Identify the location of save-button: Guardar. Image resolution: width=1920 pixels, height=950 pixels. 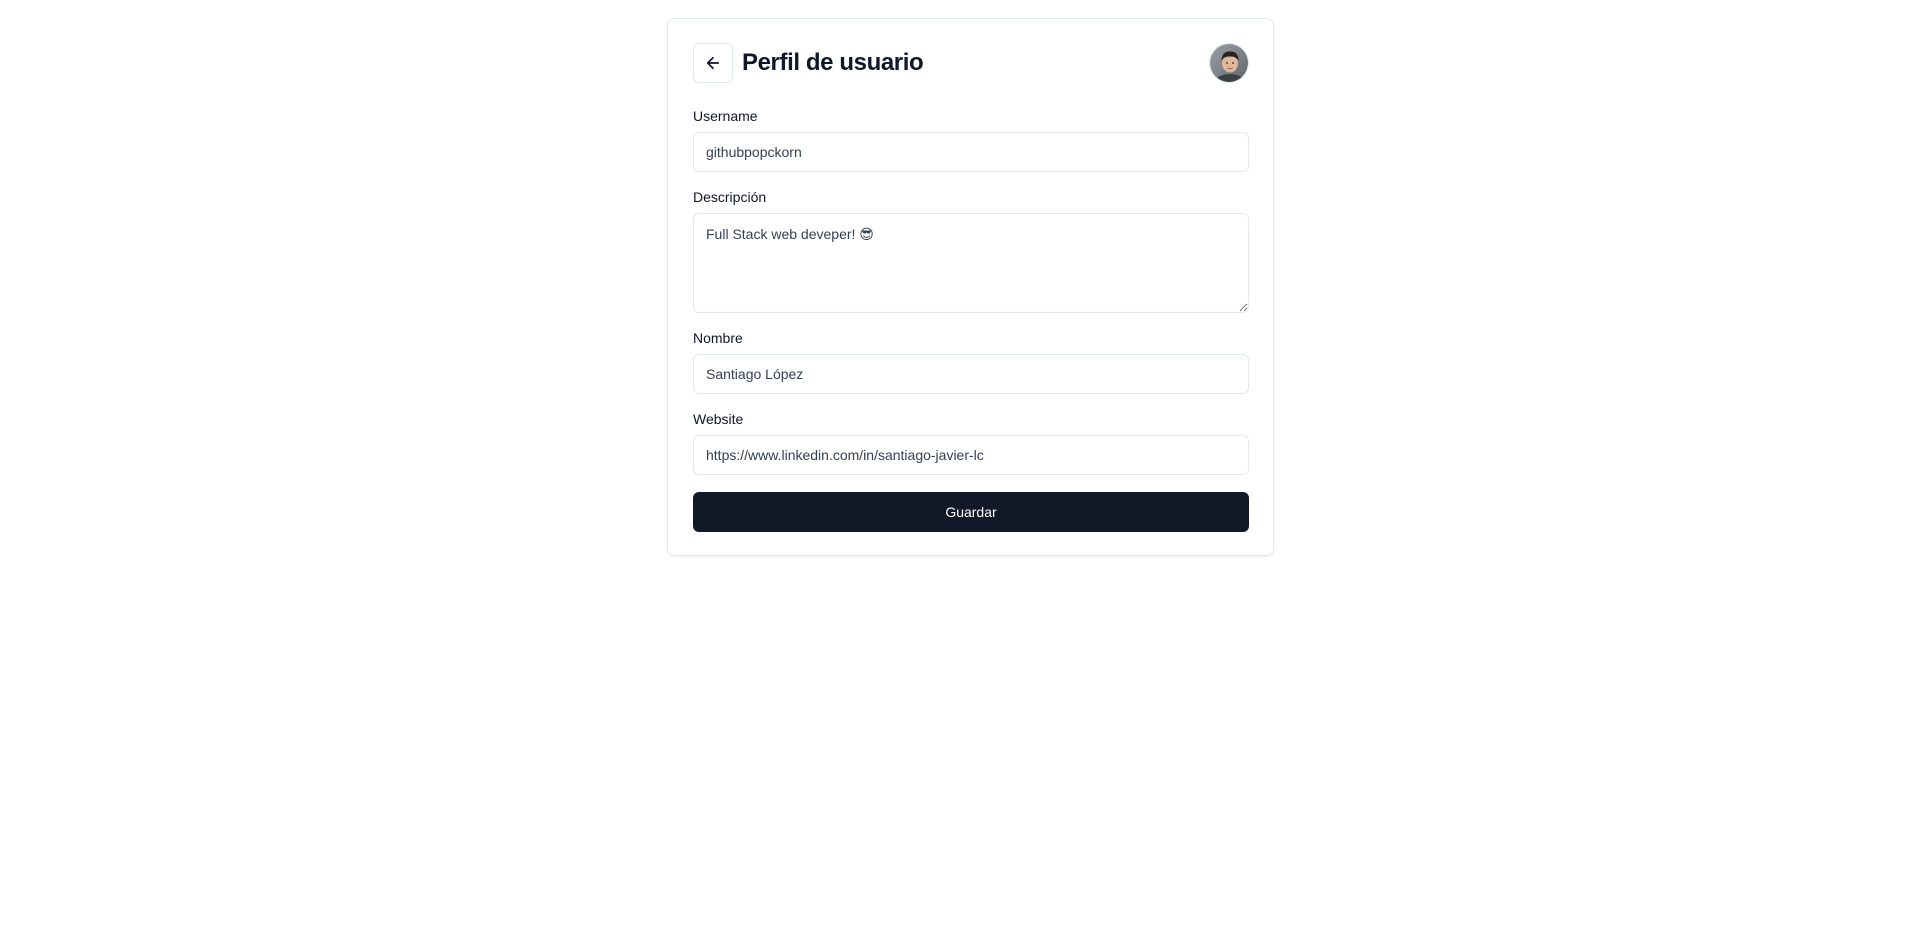
(971, 512).